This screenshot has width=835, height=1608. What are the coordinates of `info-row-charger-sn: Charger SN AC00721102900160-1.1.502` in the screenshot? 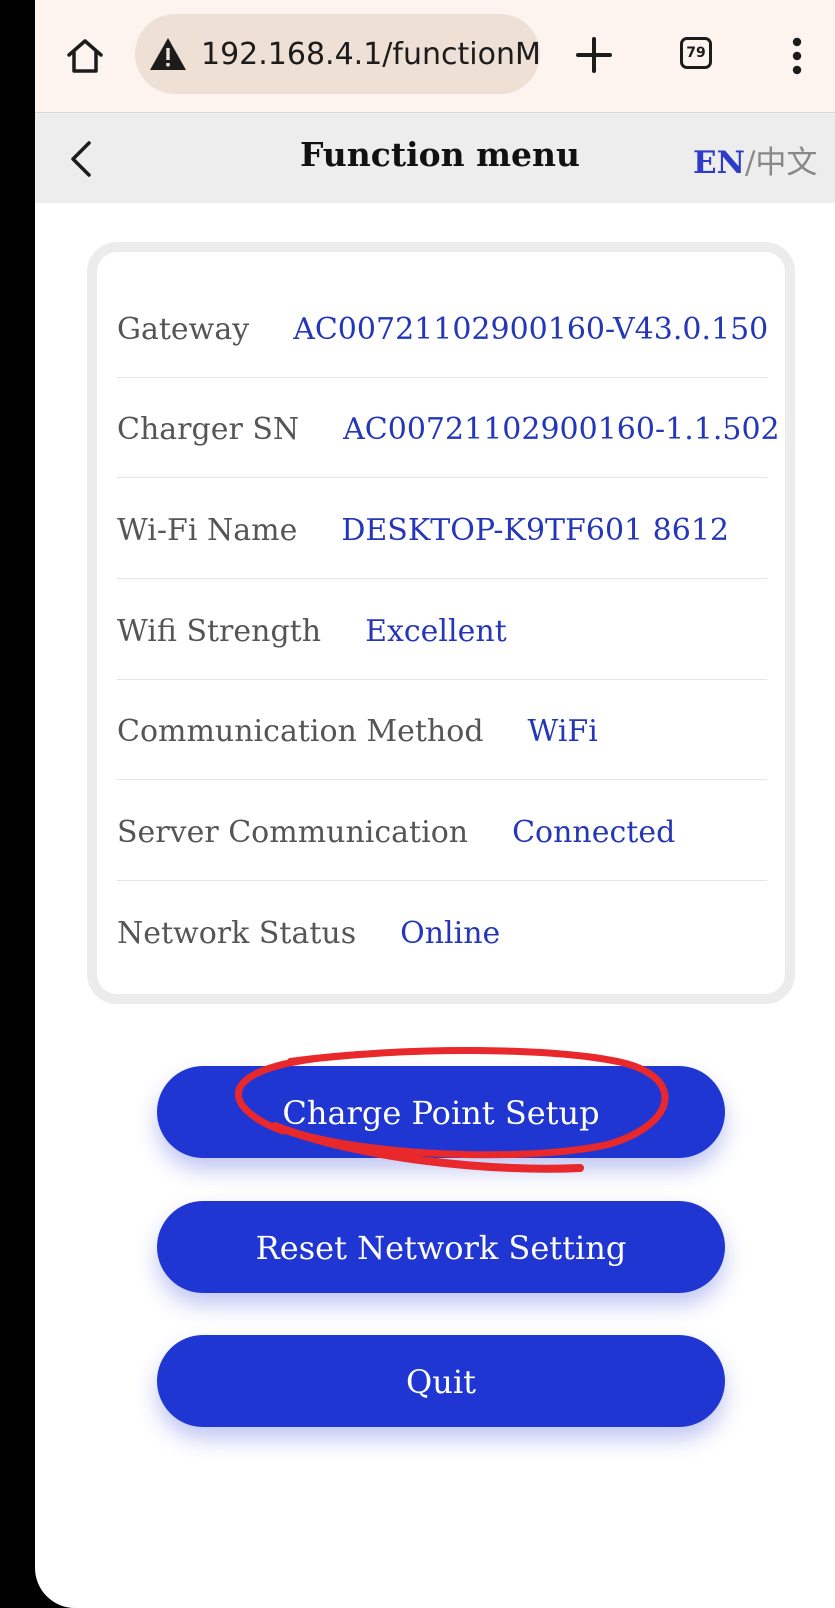 It's located at (448, 428).